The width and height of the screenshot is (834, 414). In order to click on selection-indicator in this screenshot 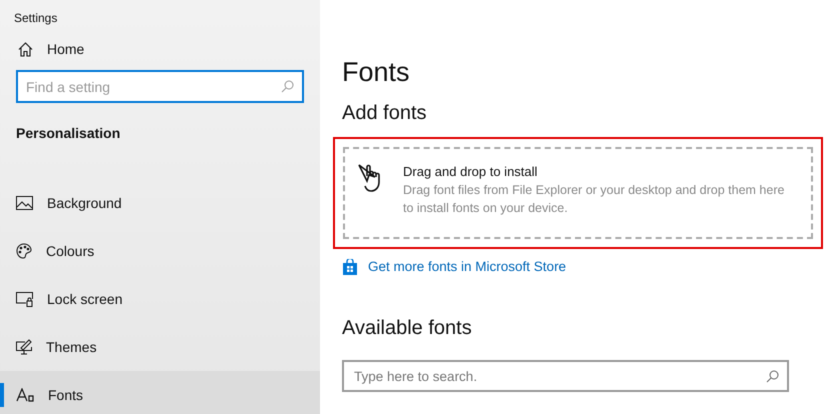, I will do `click(2, 395)`.